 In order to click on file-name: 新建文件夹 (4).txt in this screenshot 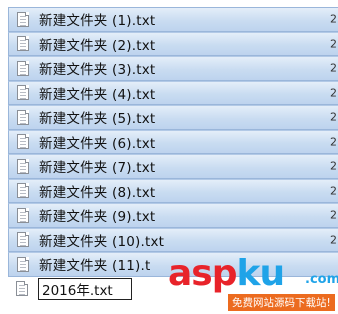, I will do `click(97, 94)`.